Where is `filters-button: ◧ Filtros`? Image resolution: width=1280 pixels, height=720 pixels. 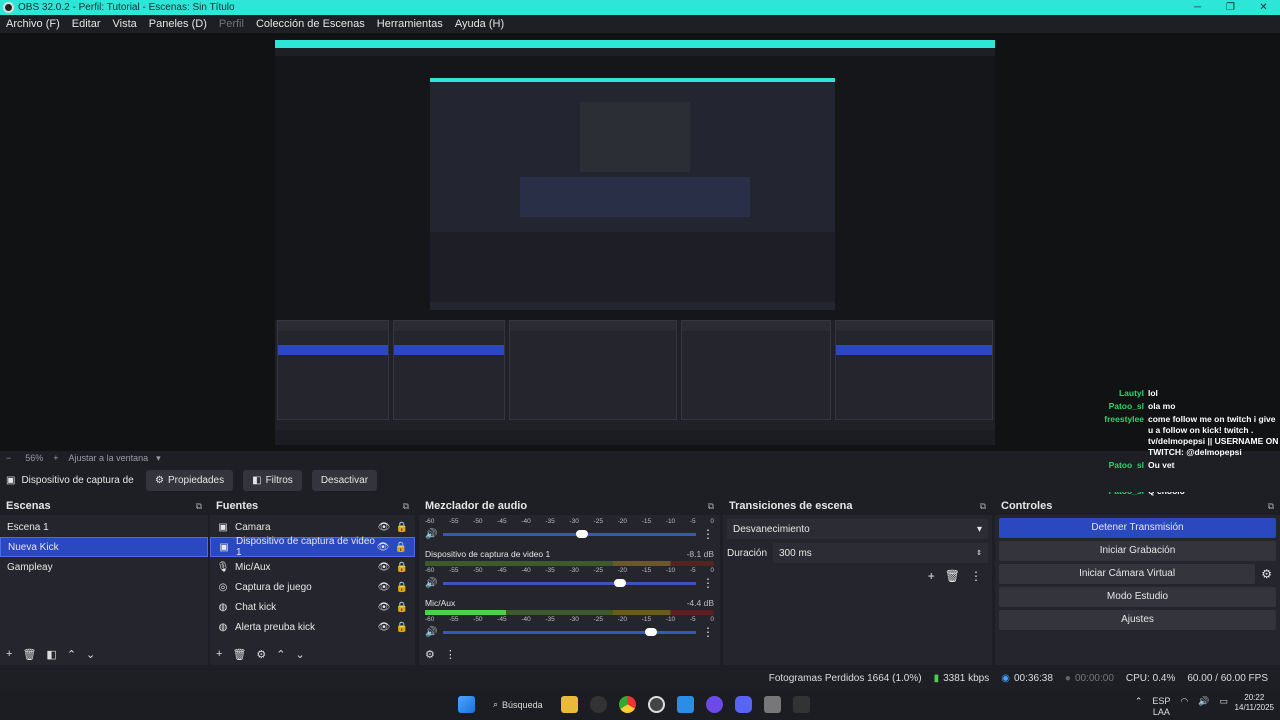
filters-button: ◧ Filtros is located at coordinates (272, 480).